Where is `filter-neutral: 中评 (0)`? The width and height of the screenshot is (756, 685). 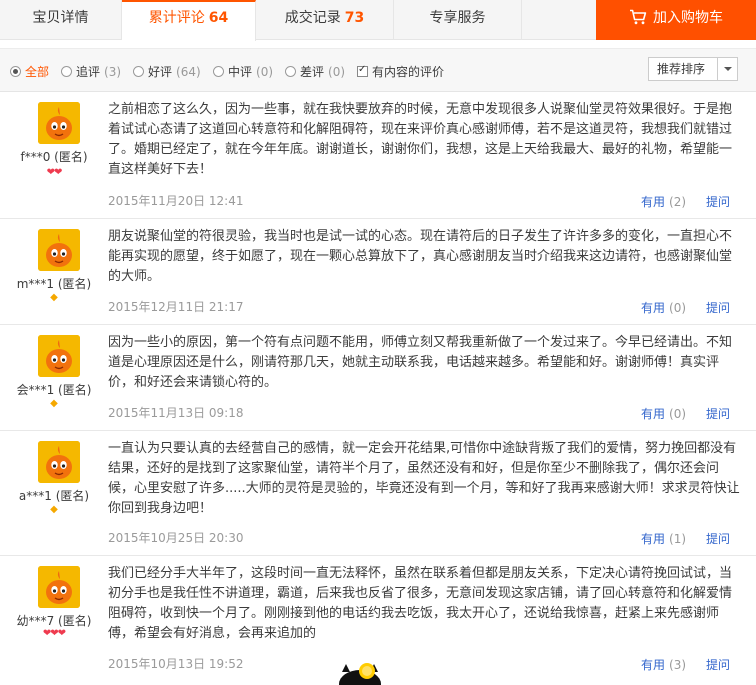
filter-neutral: 中评 (0) is located at coordinates (243, 71).